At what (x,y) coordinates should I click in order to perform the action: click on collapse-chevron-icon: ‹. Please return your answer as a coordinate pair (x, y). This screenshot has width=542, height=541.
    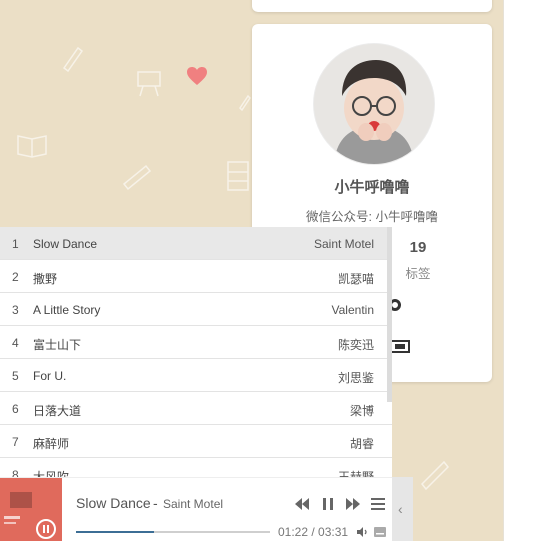
    Looking at the image, I should click on (400, 509).